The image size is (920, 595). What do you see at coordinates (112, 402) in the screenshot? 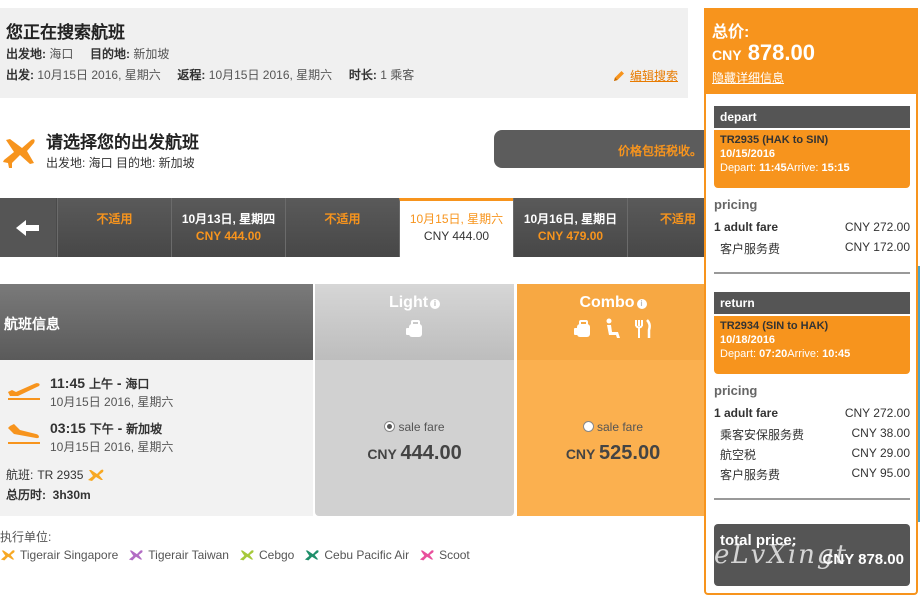
I see `depart-date: 10月15日 2016, 星期六` at bounding box center [112, 402].